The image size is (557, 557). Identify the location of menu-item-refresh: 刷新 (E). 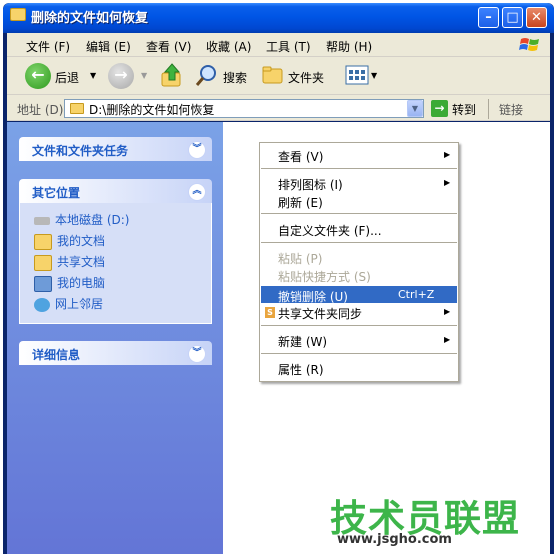
(300, 202).